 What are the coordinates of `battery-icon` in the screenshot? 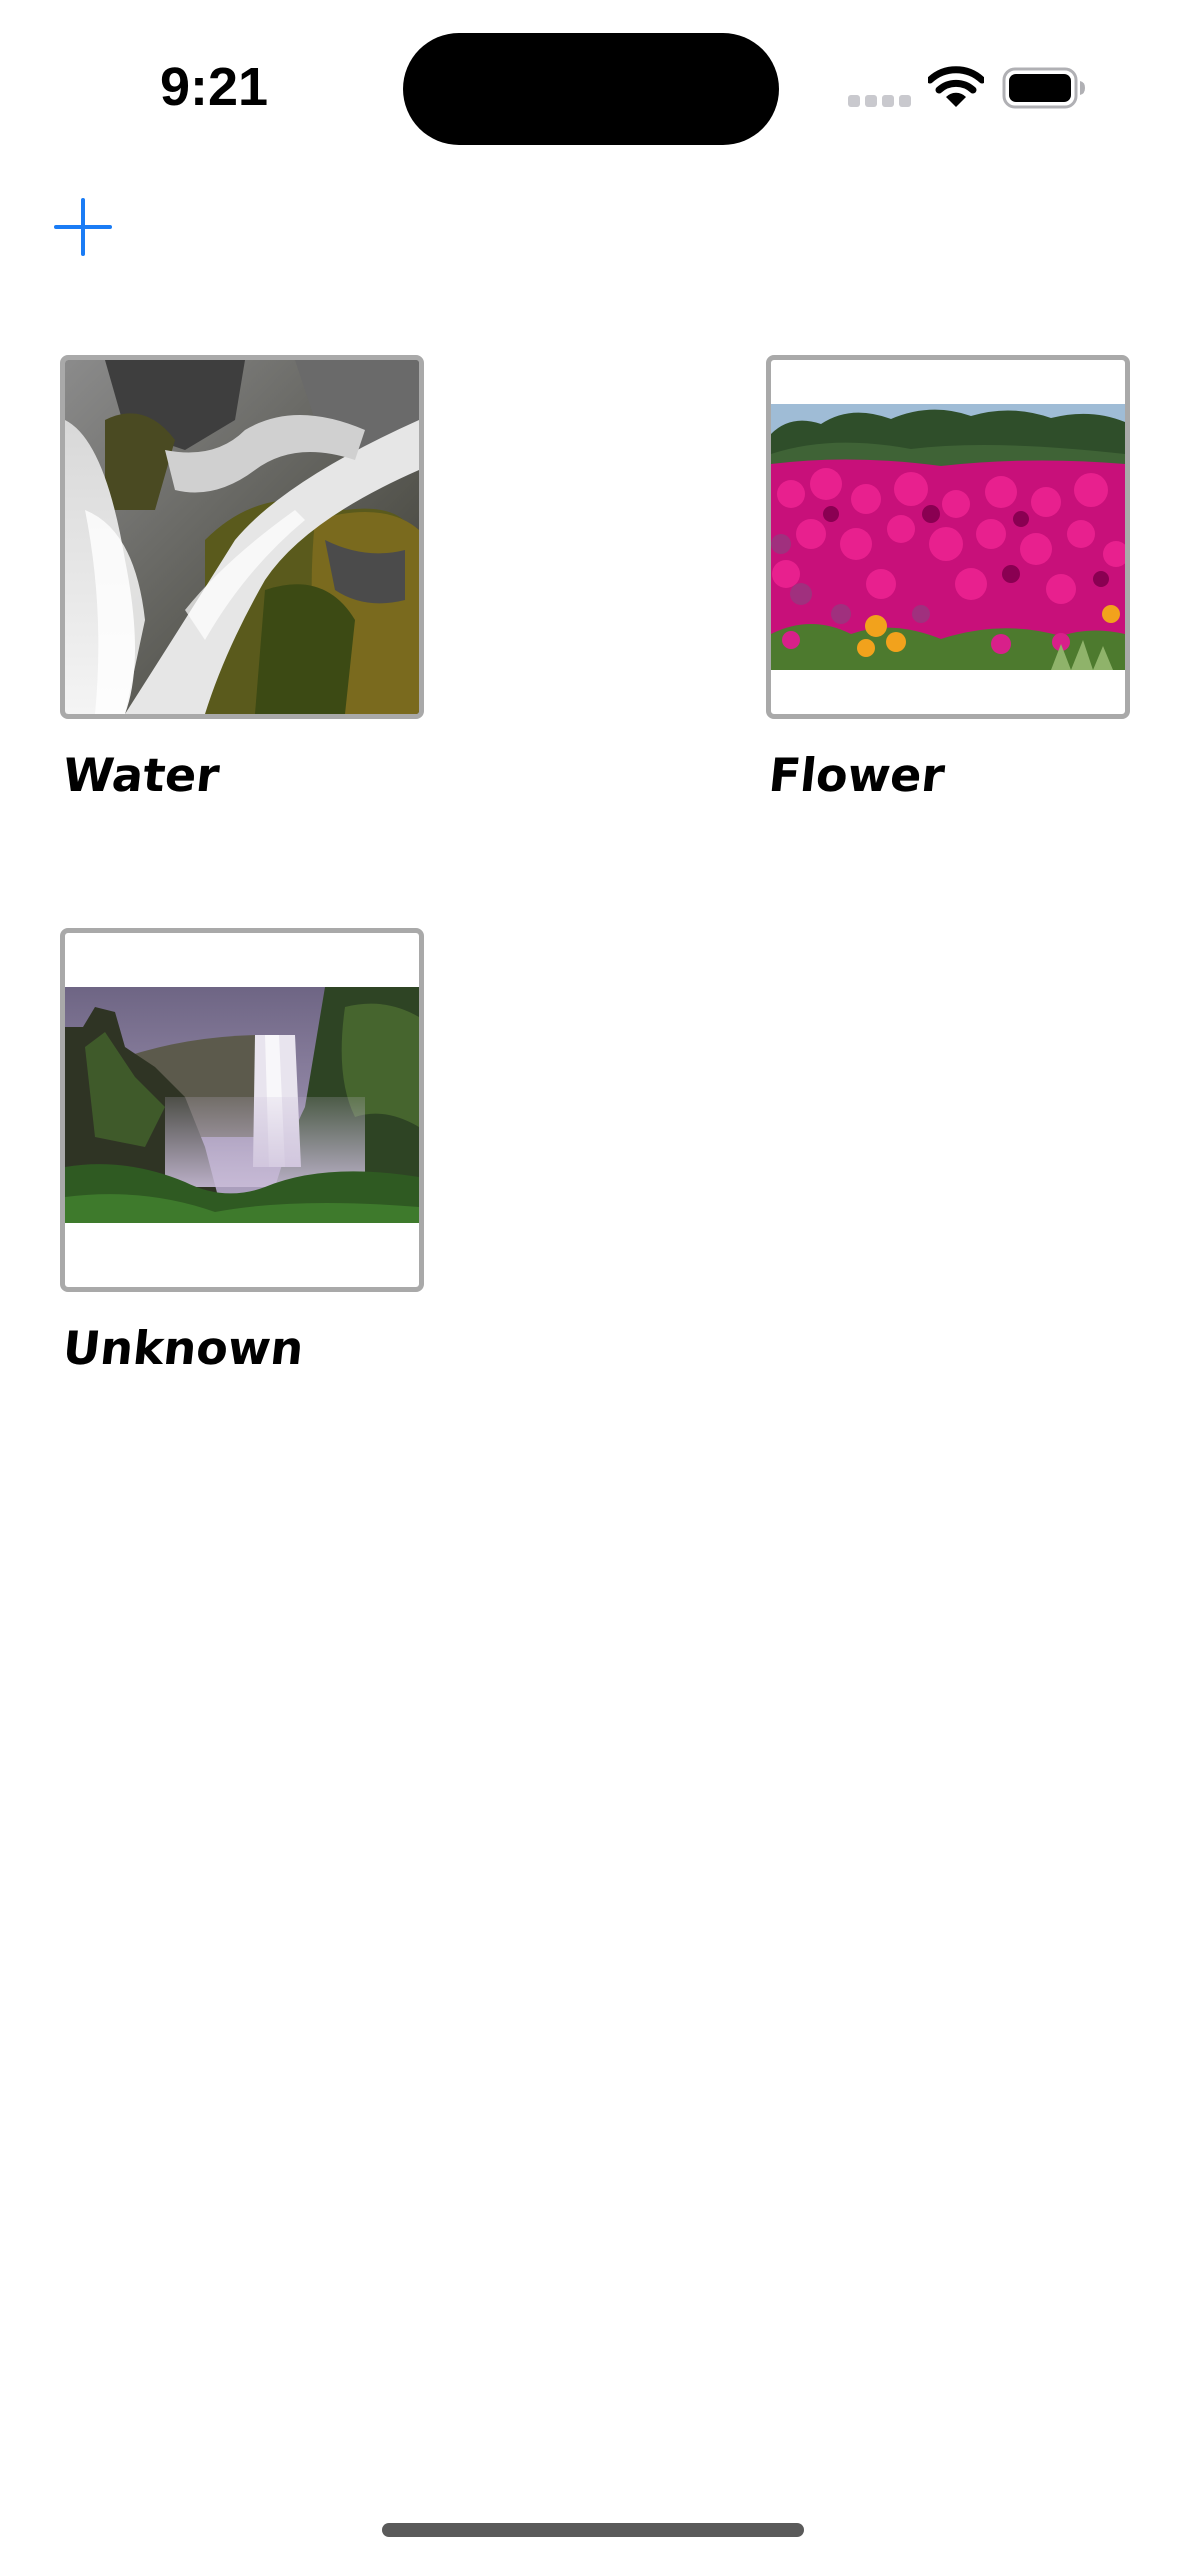 It's located at (1043, 88).